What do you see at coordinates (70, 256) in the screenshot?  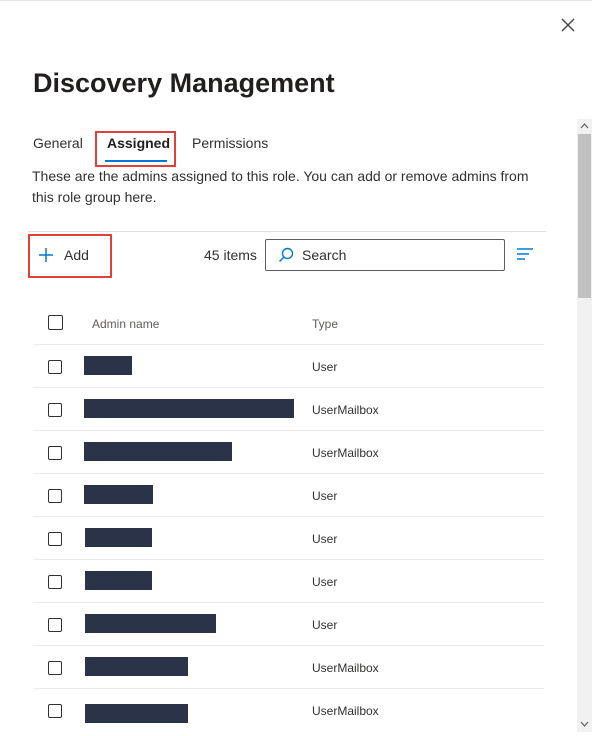 I see `highlight-box-add-button` at bounding box center [70, 256].